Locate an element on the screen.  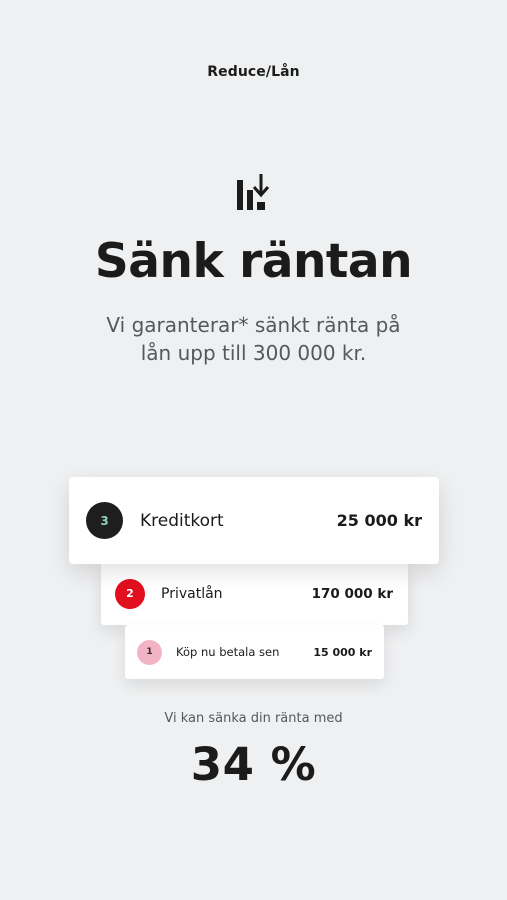
loan-card-privatlan: 2 Privatlån 170 000 kr is located at coordinates (254, 593).